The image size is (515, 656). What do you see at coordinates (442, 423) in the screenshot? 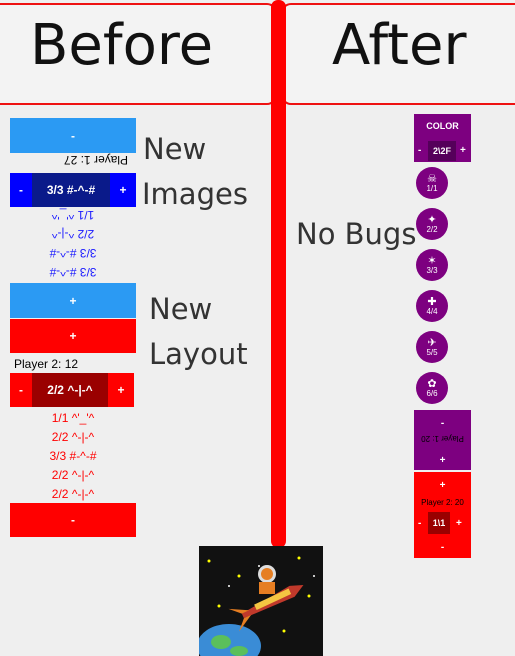
I see `after-p1-minus: -` at bounding box center [442, 423].